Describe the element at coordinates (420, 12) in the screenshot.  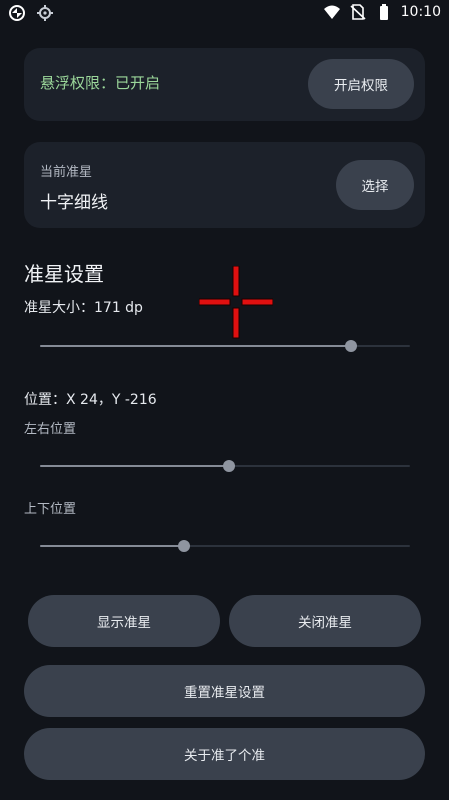
I see `status-time: 10:10` at that location.